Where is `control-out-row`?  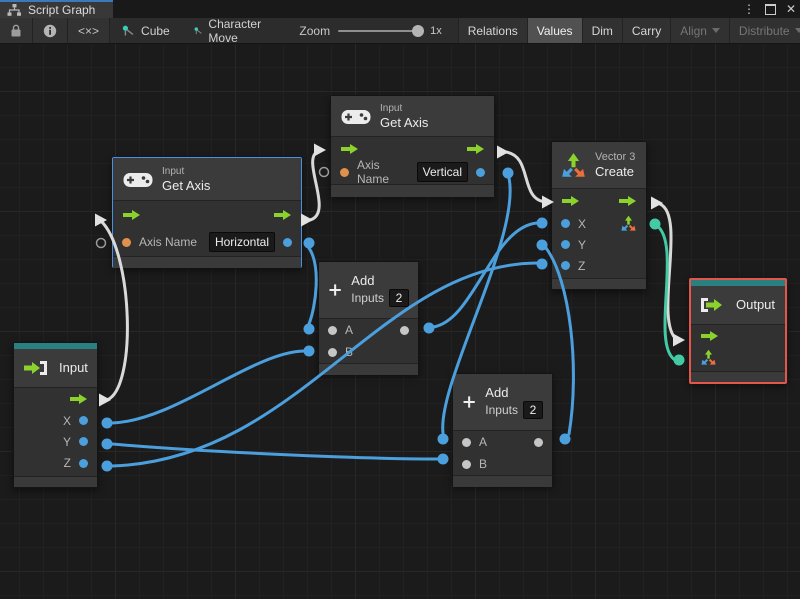 control-out-row is located at coordinates (55, 399).